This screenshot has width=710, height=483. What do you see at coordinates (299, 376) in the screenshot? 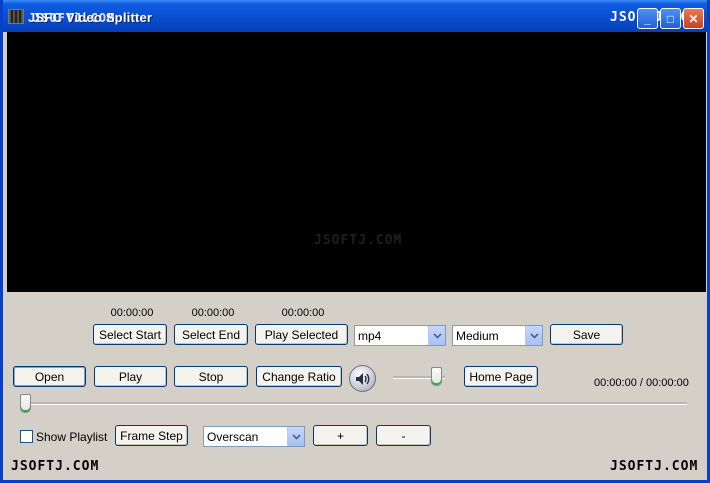
I see `change-ratio-button: Change Ratio` at bounding box center [299, 376].